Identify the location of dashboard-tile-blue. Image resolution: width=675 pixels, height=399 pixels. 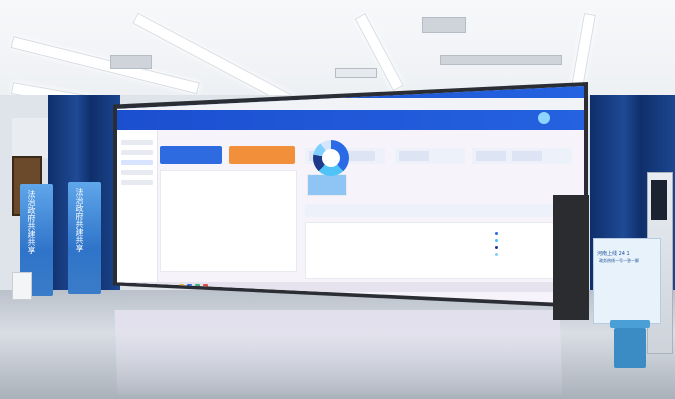
(191, 155).